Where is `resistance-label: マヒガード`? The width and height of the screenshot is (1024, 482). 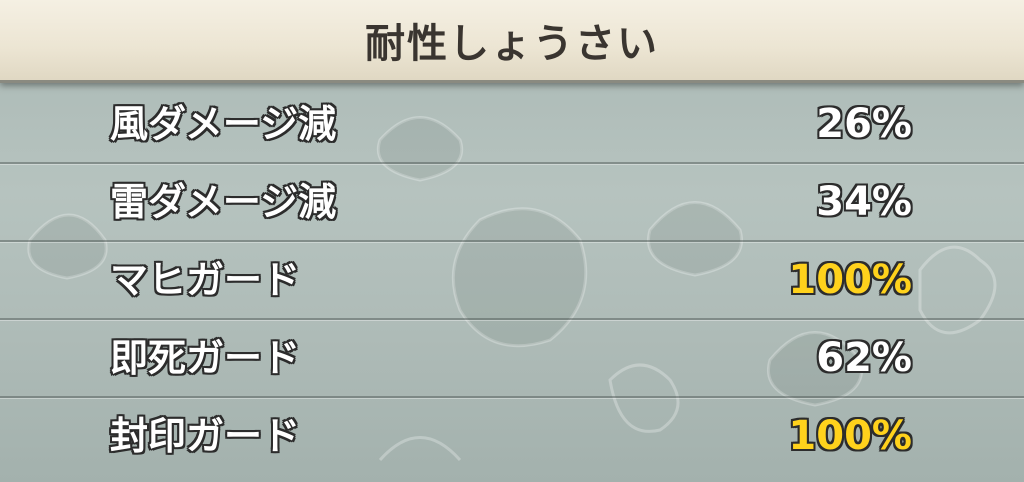 resistance-label: マヒガード is located at coordinates (205, 280).